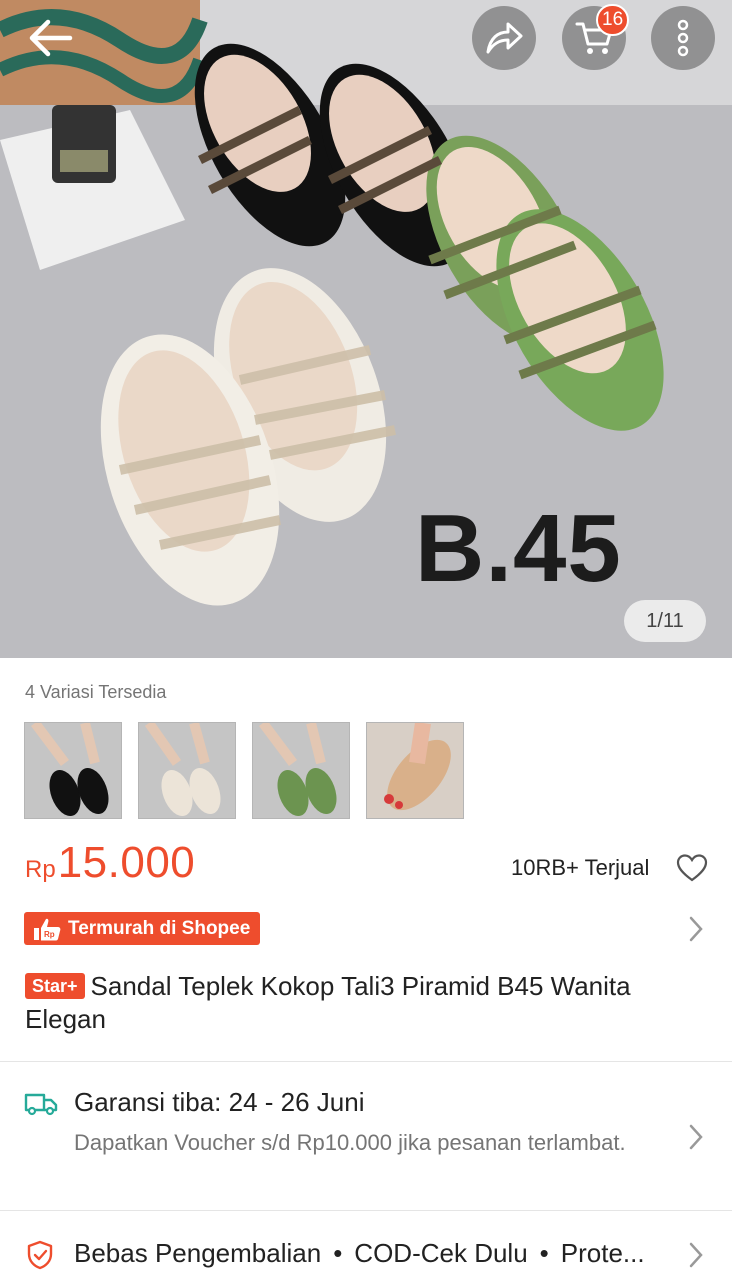 The height and width of the screenshot is (1280, 732). What do you see at coordinates (692, 868) in the screenshot?
I see `heart-icon` at bounding box center [692, 868].